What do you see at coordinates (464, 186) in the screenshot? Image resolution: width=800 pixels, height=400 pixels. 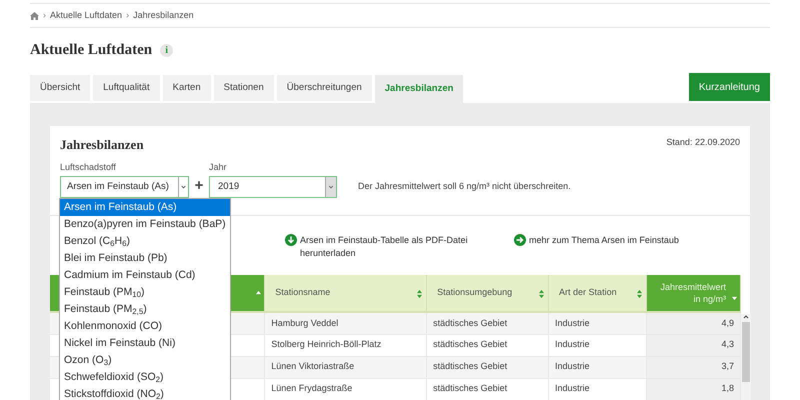 I see `limit-note: Der Jahresmittelwert soll 6 ng/m³ nicht überschreiten.` at bounding box center [464, 186].